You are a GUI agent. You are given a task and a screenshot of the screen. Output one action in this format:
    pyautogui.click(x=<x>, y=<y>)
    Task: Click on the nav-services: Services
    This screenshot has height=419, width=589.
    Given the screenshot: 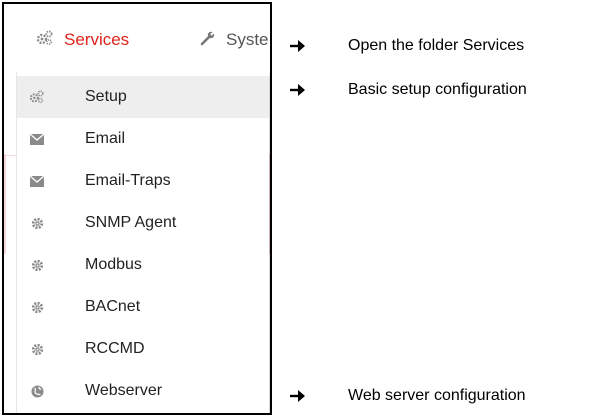 What is the action you would take?
    pyautogui.click(x=82, y=40)
    